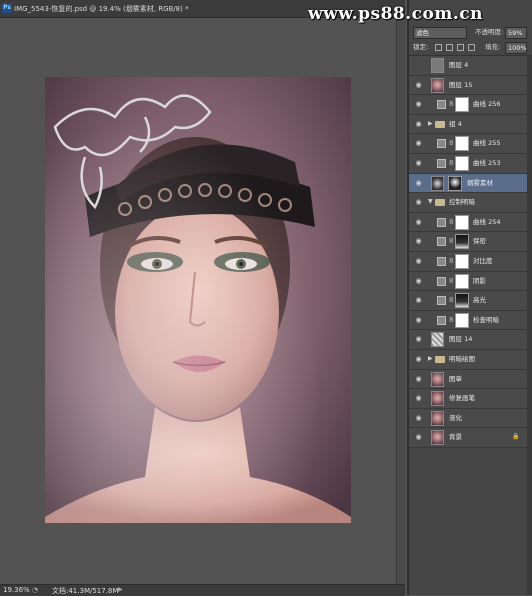  Describe the element at coordinates (486, 143) in the screenshot. I see `layer-name: 曲线 255` at that location.